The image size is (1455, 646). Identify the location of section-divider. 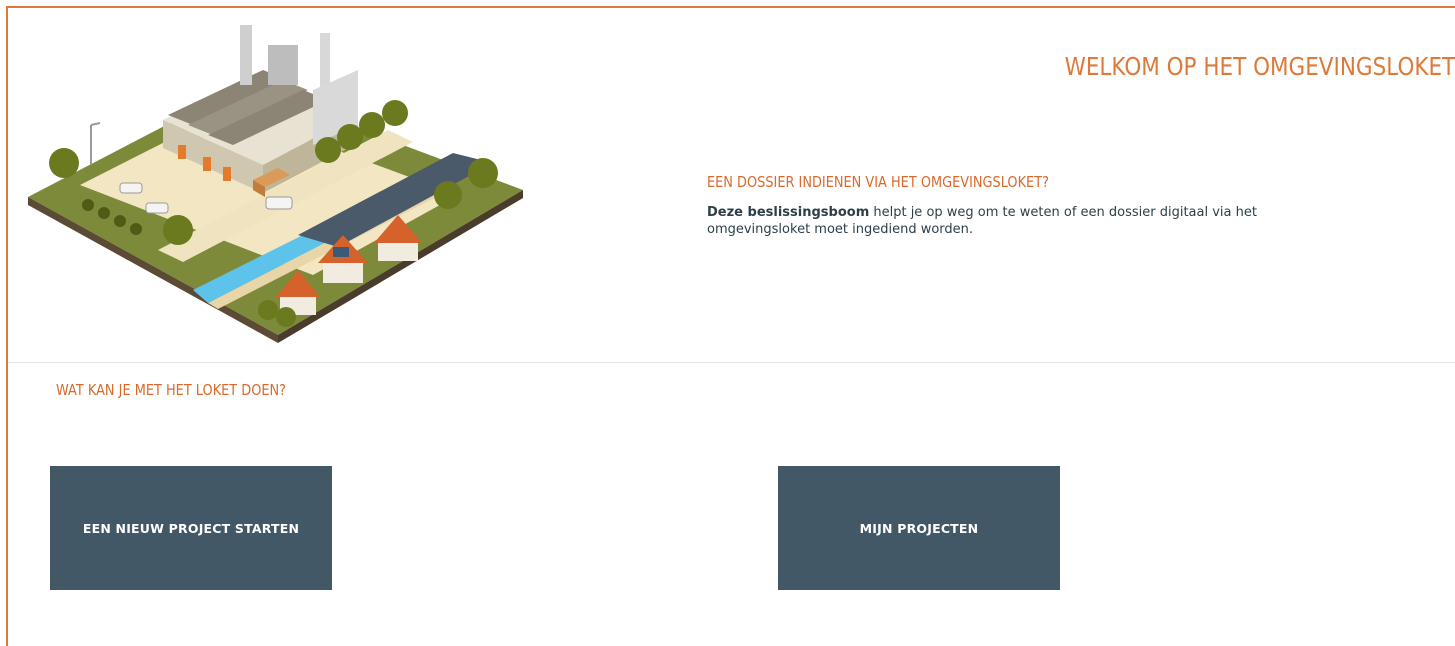
(731, 362).